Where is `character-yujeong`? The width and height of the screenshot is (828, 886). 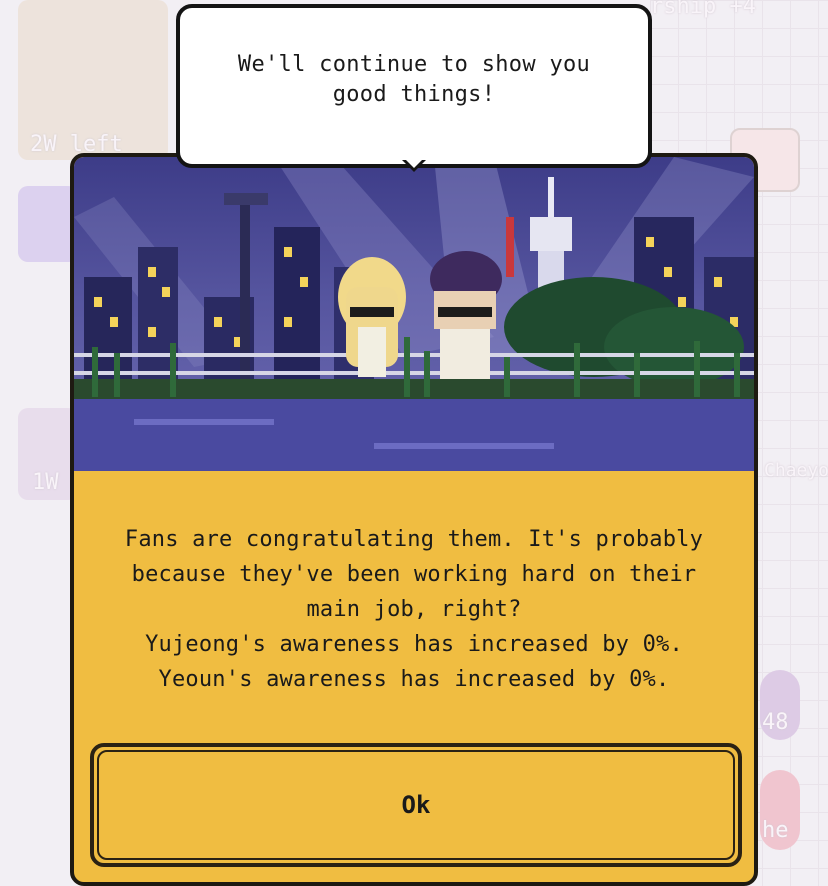 character-yujeong is located at coordinates (372, 317).